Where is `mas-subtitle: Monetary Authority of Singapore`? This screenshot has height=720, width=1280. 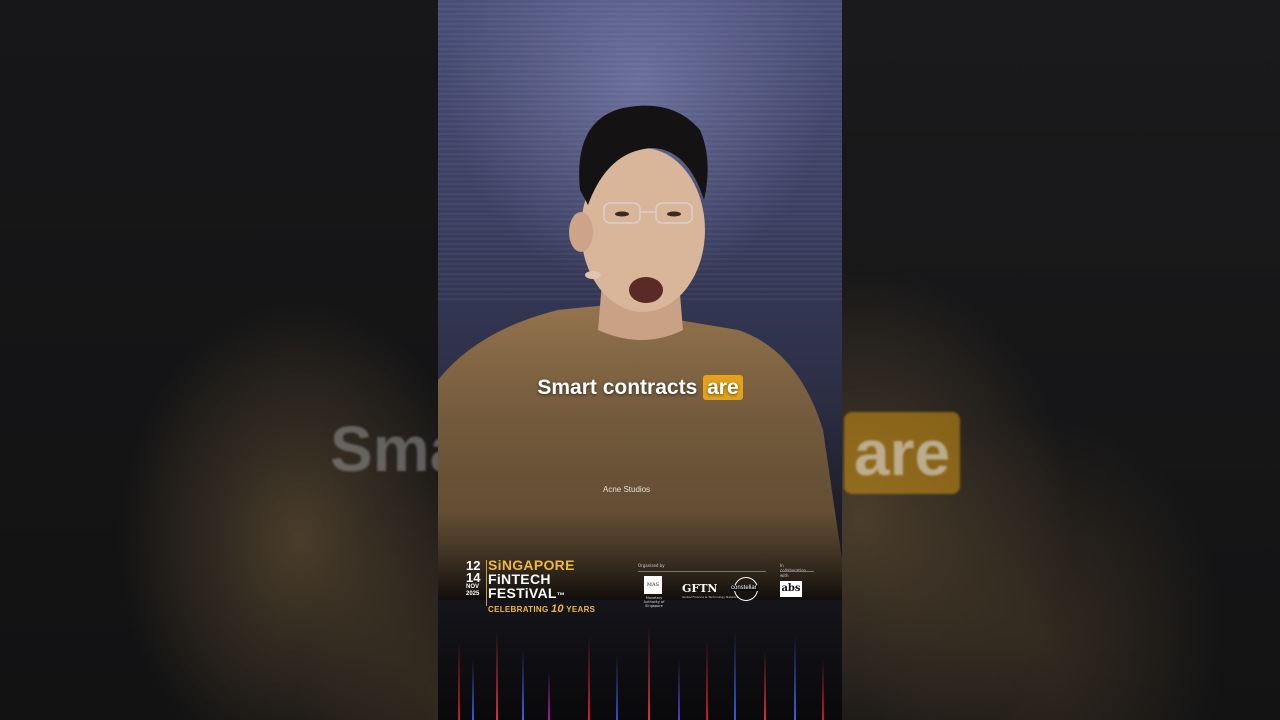
mas-subtitle: Monetary Authority of Singapore is located at coordinates (654, 602).